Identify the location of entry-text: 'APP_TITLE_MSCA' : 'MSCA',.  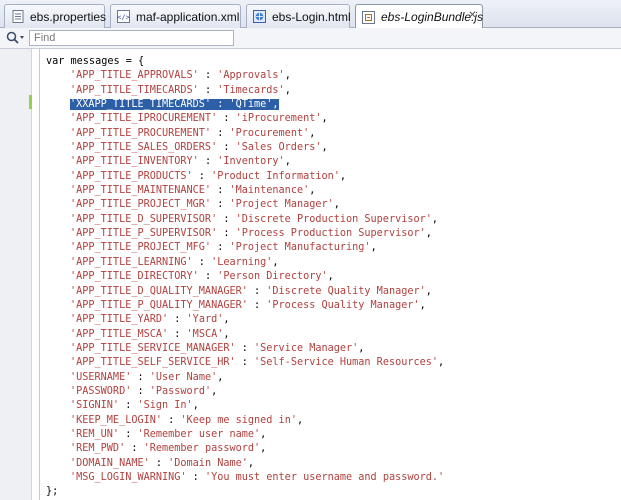
(150, 334).